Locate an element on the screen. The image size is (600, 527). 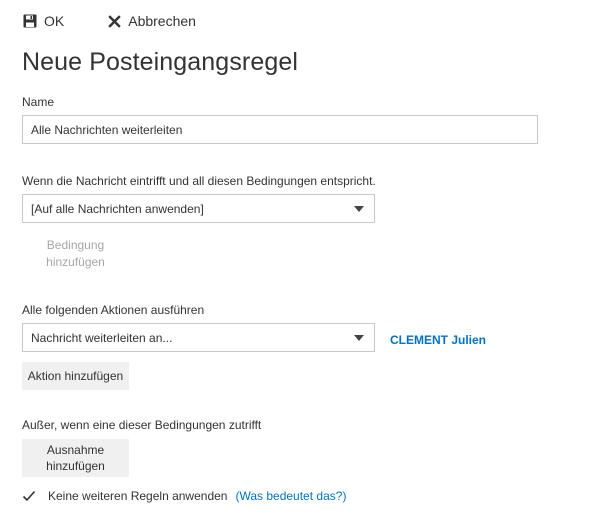
name-label: Name is located at coordinates (38, 102).